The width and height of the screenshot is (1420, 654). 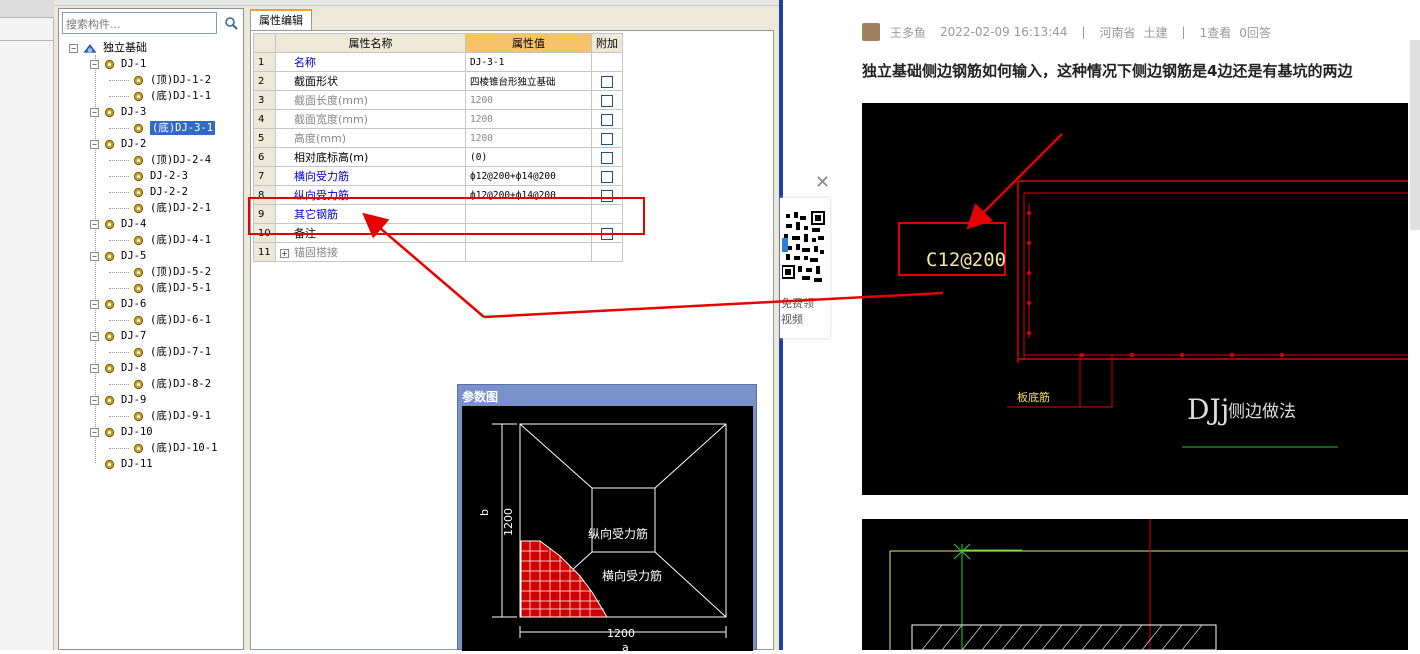 What do you see at coordinates (181, 240) in the screenshot?
I see `tree-item-label: (底)DJ-4-1` at bounding box center [181, 240].